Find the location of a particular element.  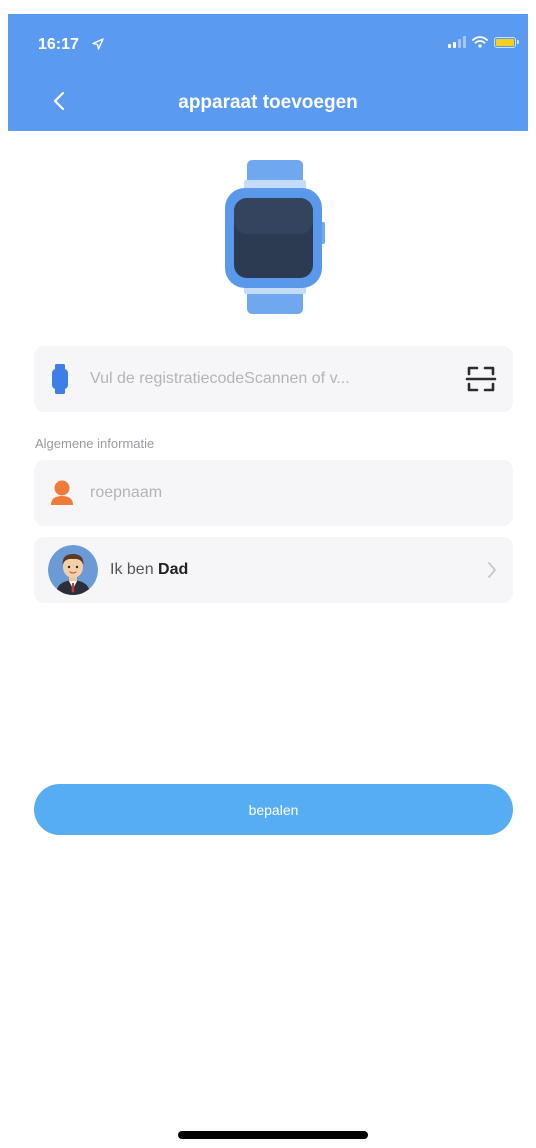

wifi-icon is located at coordinates (480, 42).